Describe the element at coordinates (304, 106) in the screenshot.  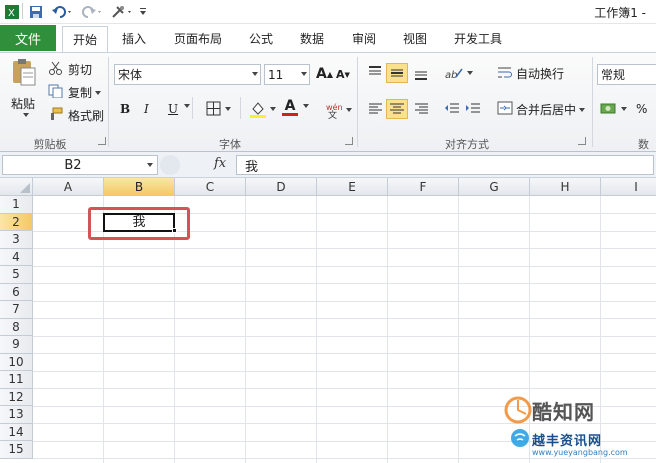
I see `font-color-dropdown-icon` at that location.